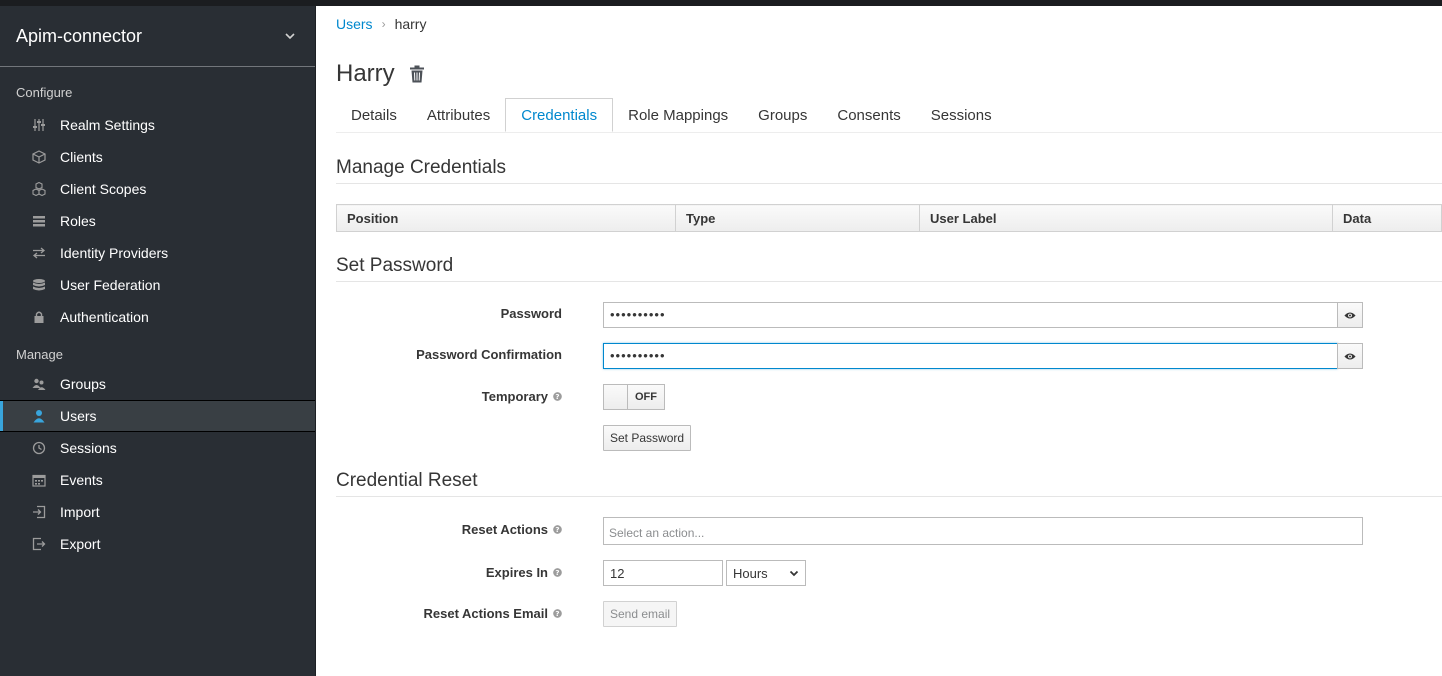 Image resolution: width=1442 pixels, height=676 pixels. I want to click on set-password-button: Set Password, so click(647, 438).